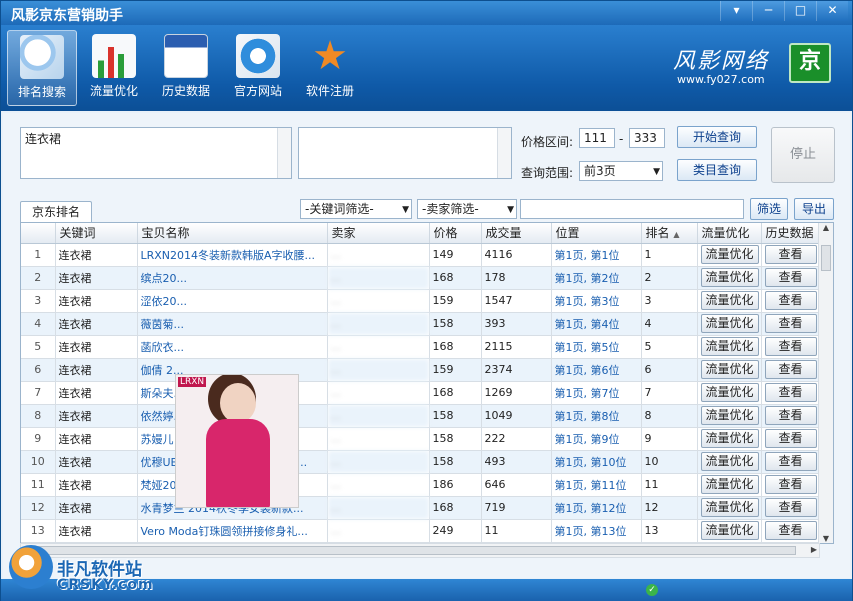  I want to click on export-button: 导出, so click(814, 209).